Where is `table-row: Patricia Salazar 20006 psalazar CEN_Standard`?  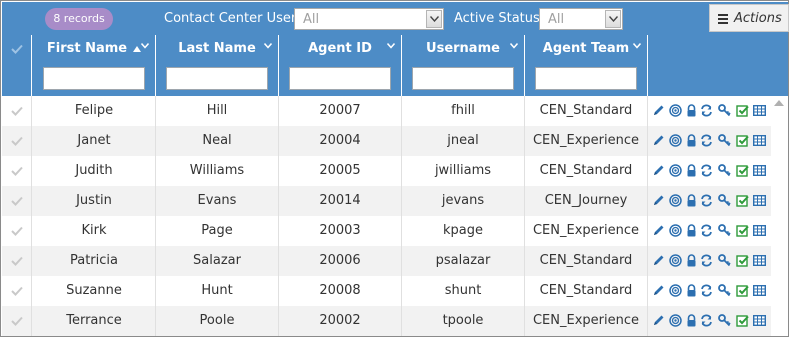
table-row: Patricia Salazar 20006 psalazar CEN_Standard is located at coordinates (395, 261).